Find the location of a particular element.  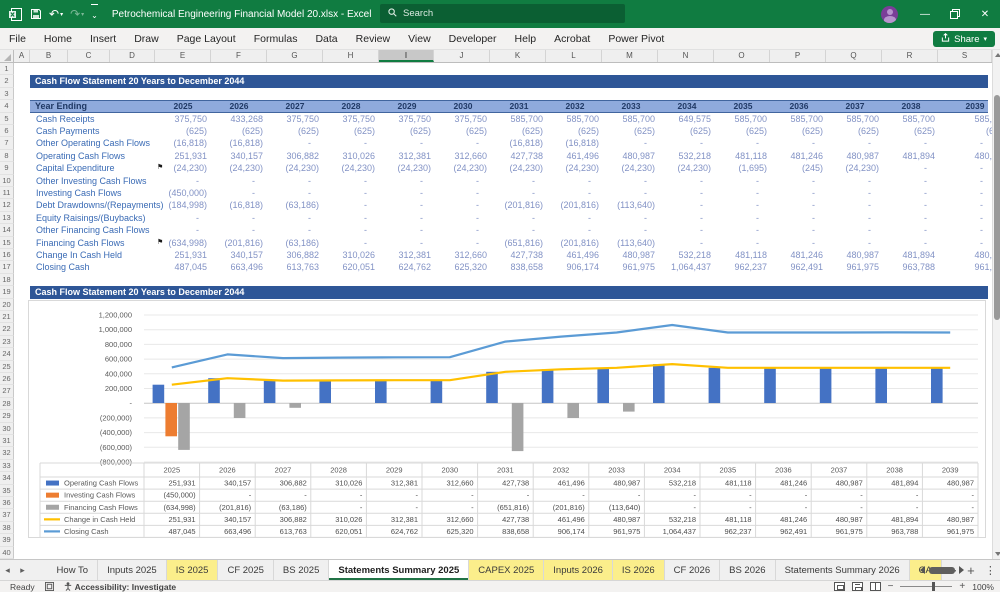

row-header-14: 14 is located at coordinates (7, 230).